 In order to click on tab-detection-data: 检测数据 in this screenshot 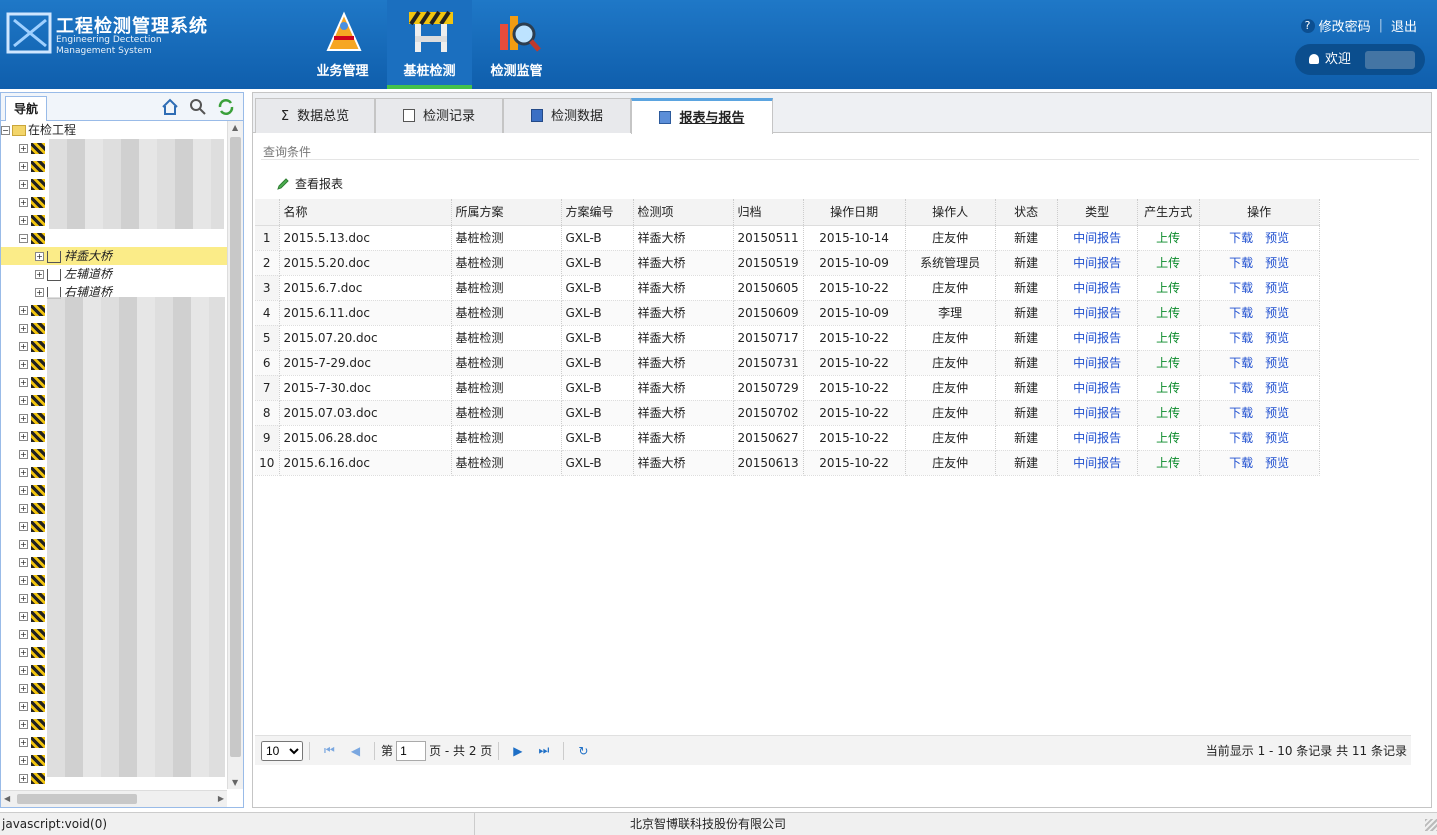, I will do `click(567, 115)`.